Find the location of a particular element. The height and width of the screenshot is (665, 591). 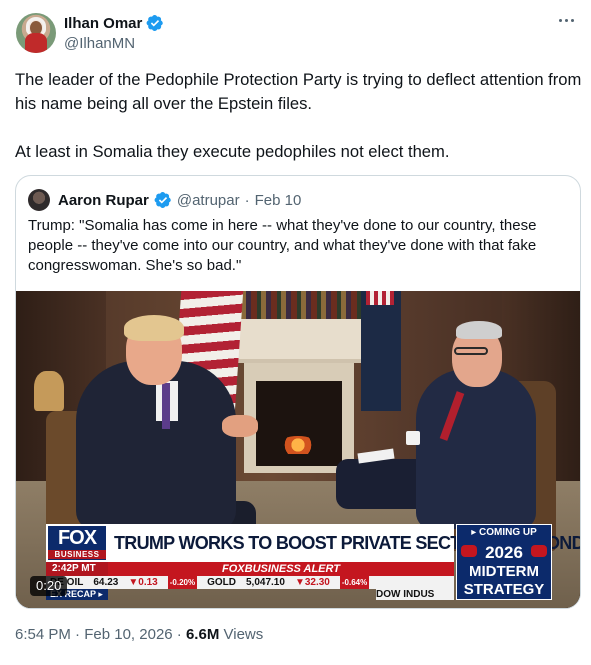

presidential-flag-stripe is located at coordinates (380, 298).